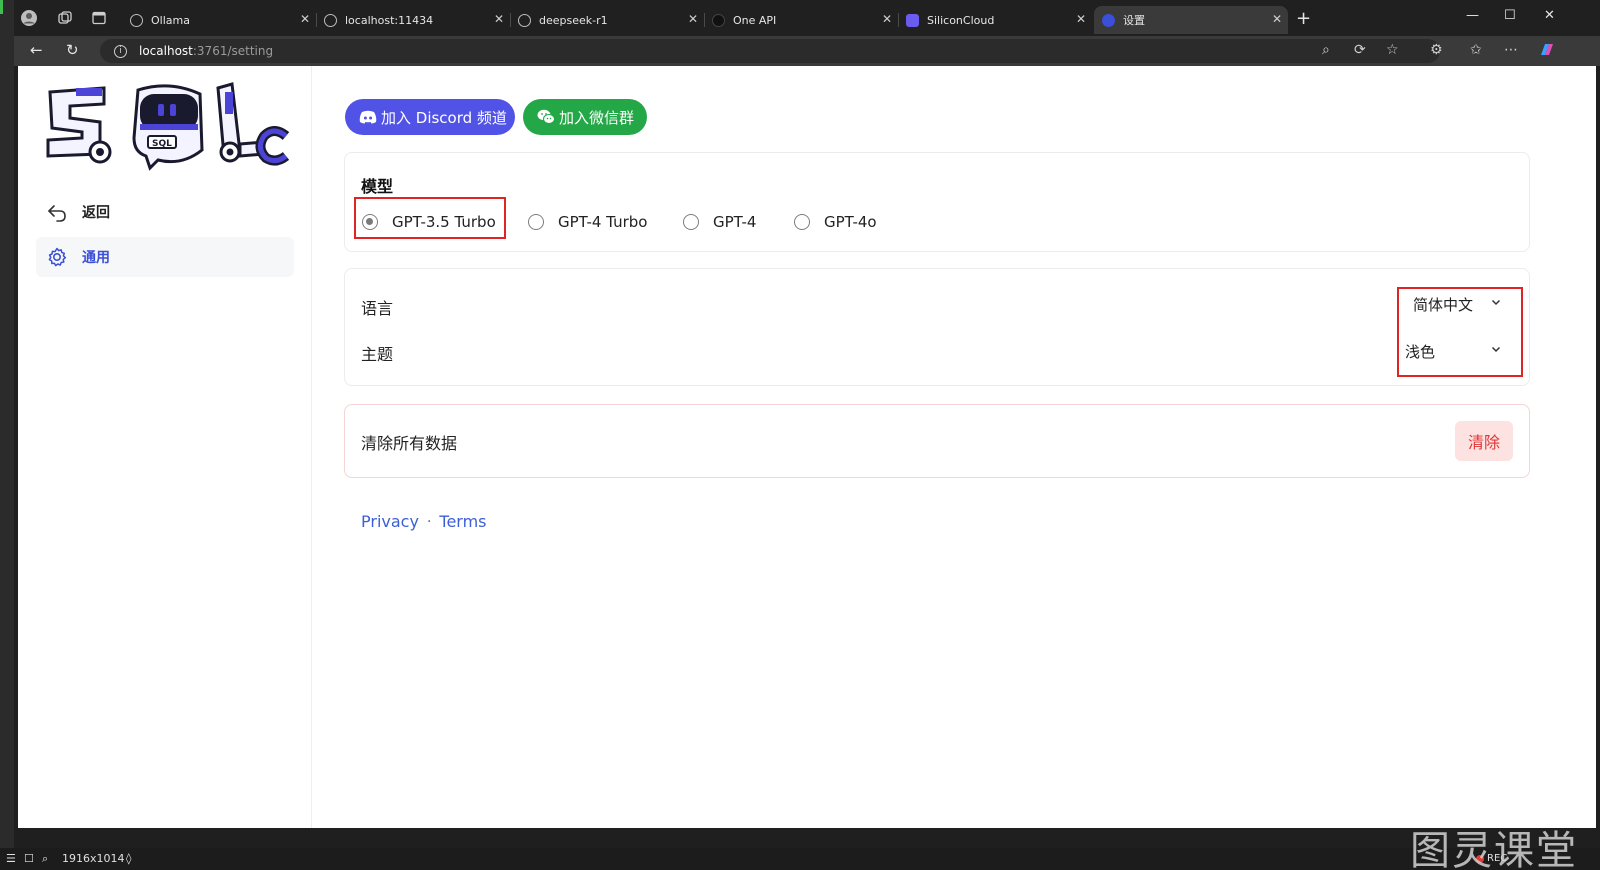  I want to click on radio-selected-icon, so click(370, 222).